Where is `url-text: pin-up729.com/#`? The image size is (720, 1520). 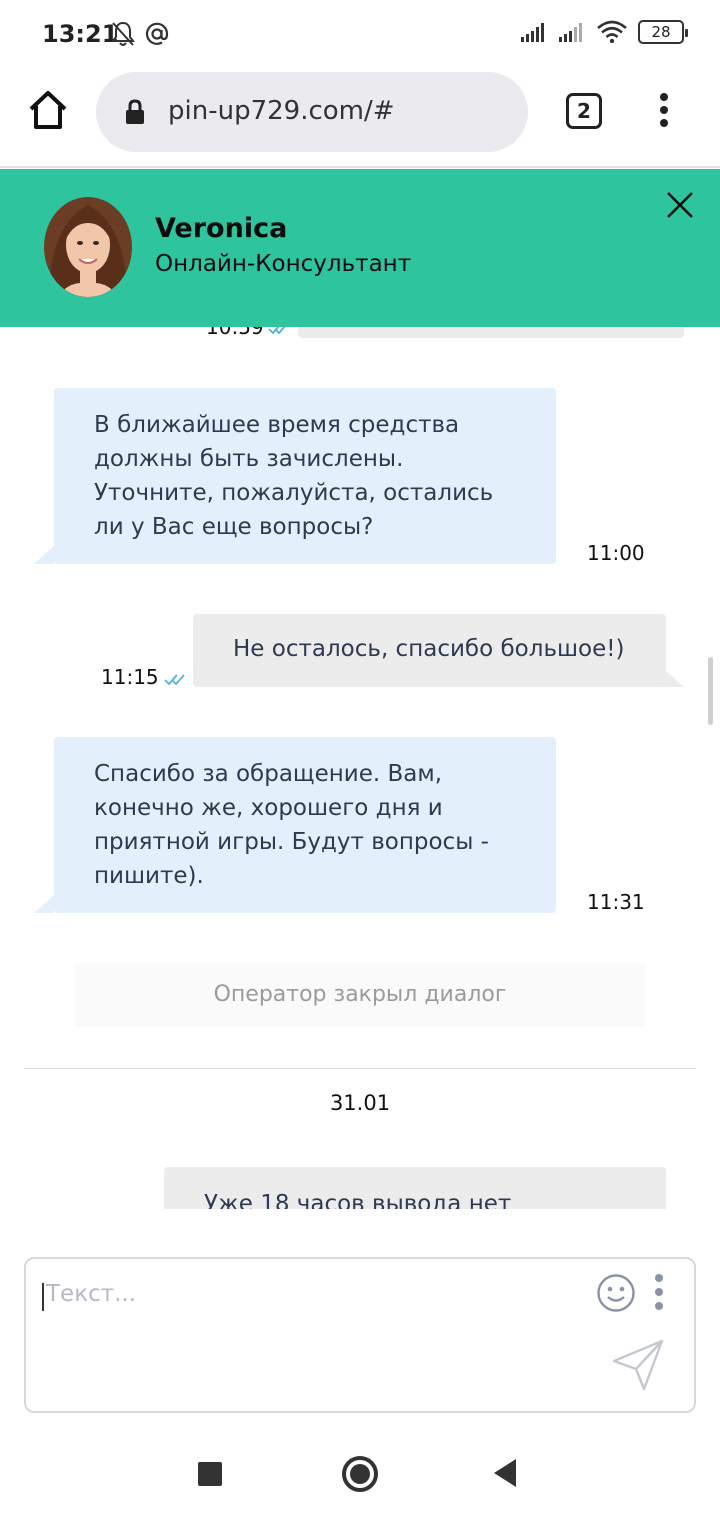
url-text: pin-up729.com/# is located at coordinates (281, 111).